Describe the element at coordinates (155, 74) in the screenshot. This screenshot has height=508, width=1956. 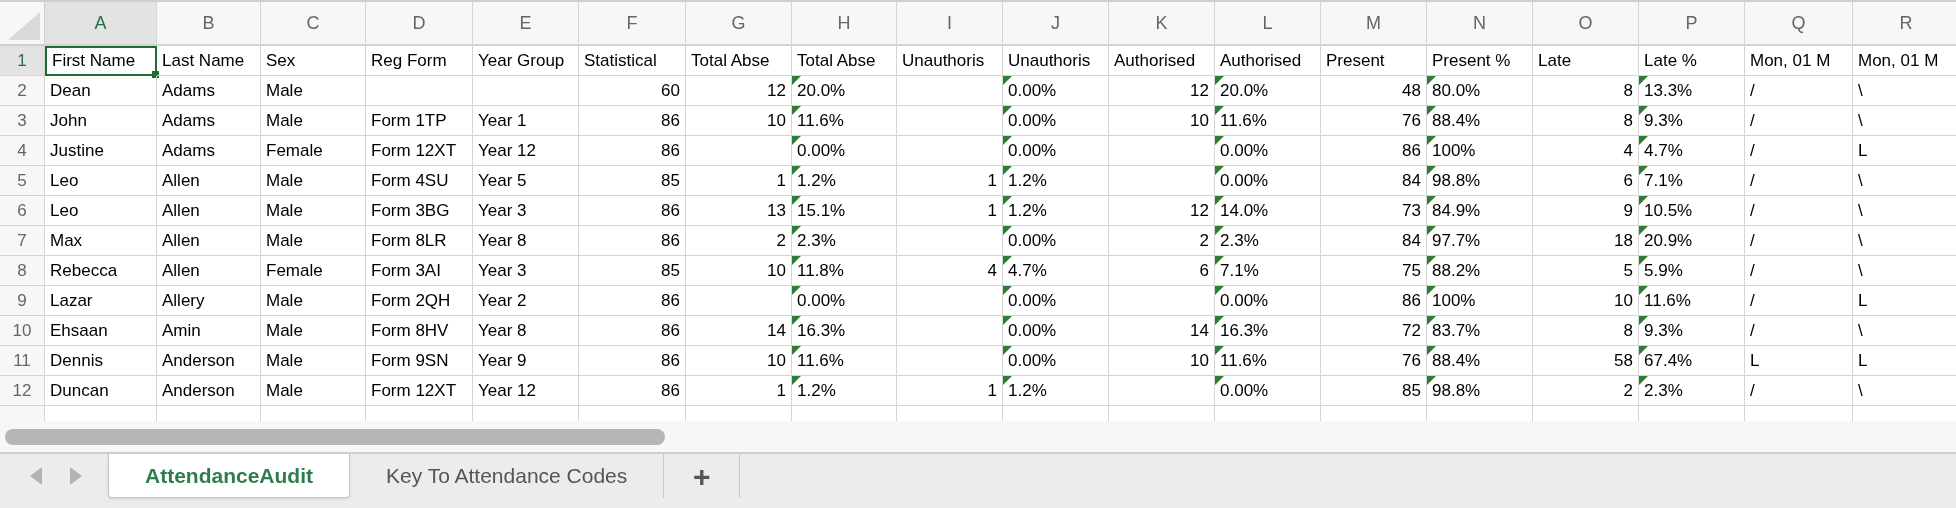
I see `fill-handle` at that location.